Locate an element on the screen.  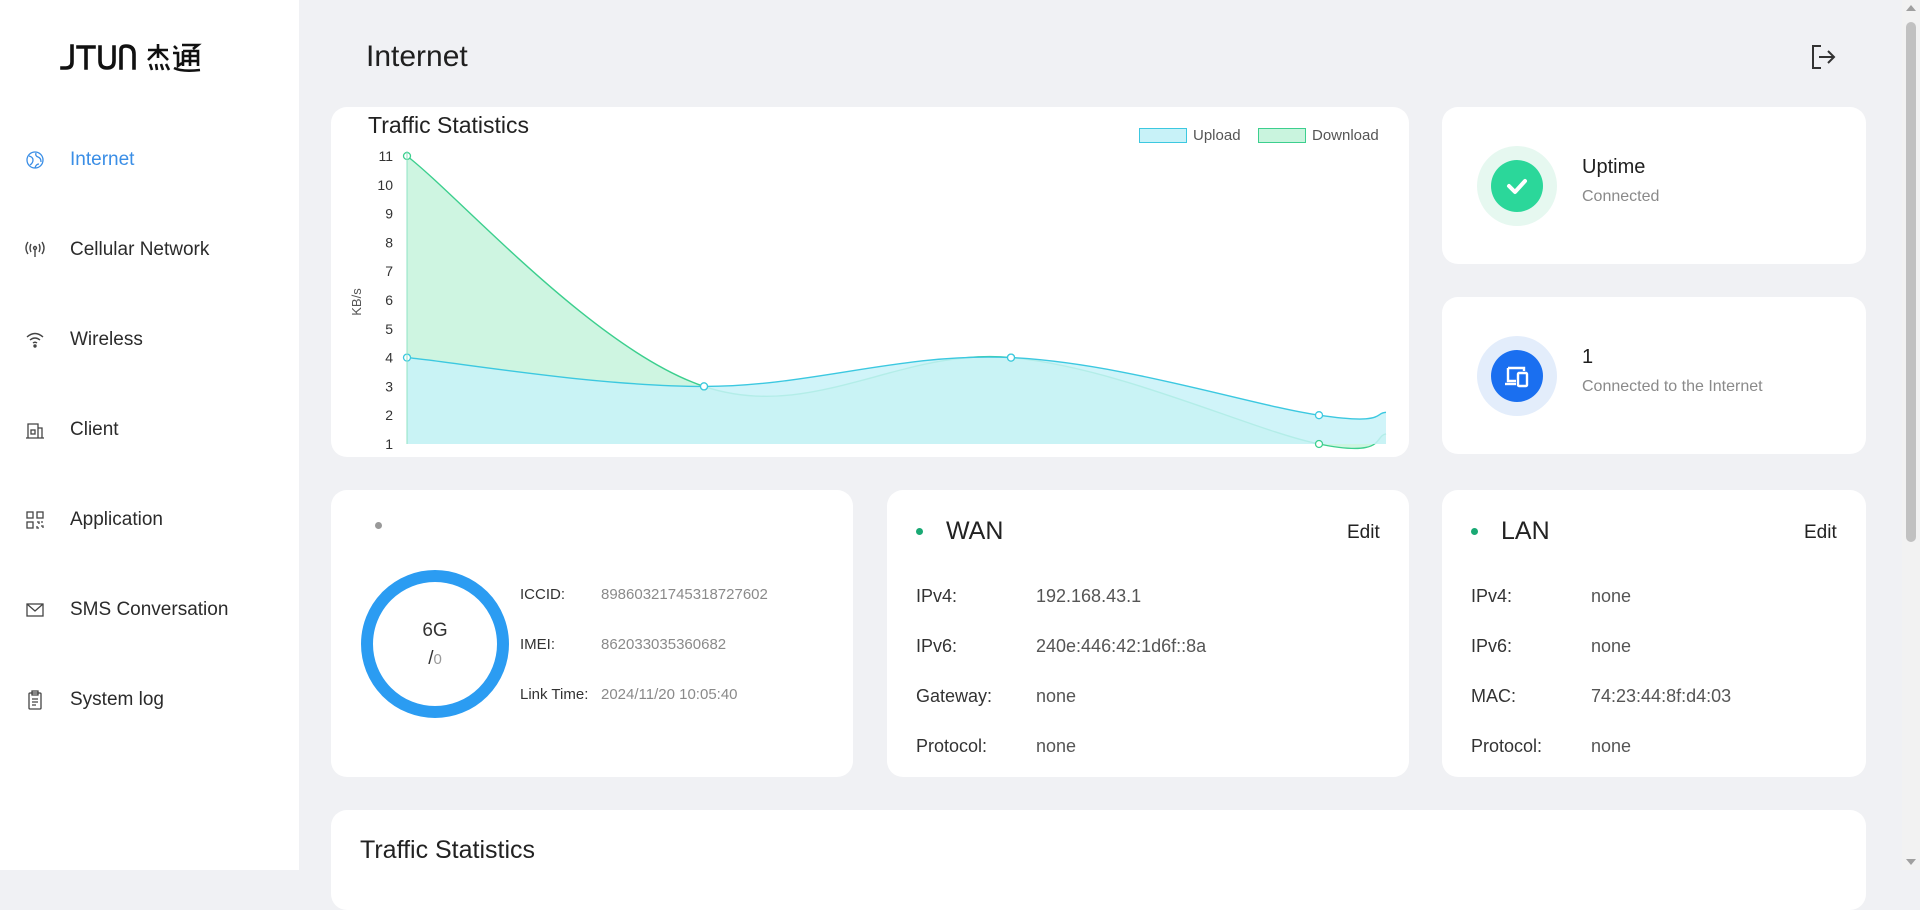
sidebar-item-cellular-network: Cellular Network is located at coordinates (116, 250).